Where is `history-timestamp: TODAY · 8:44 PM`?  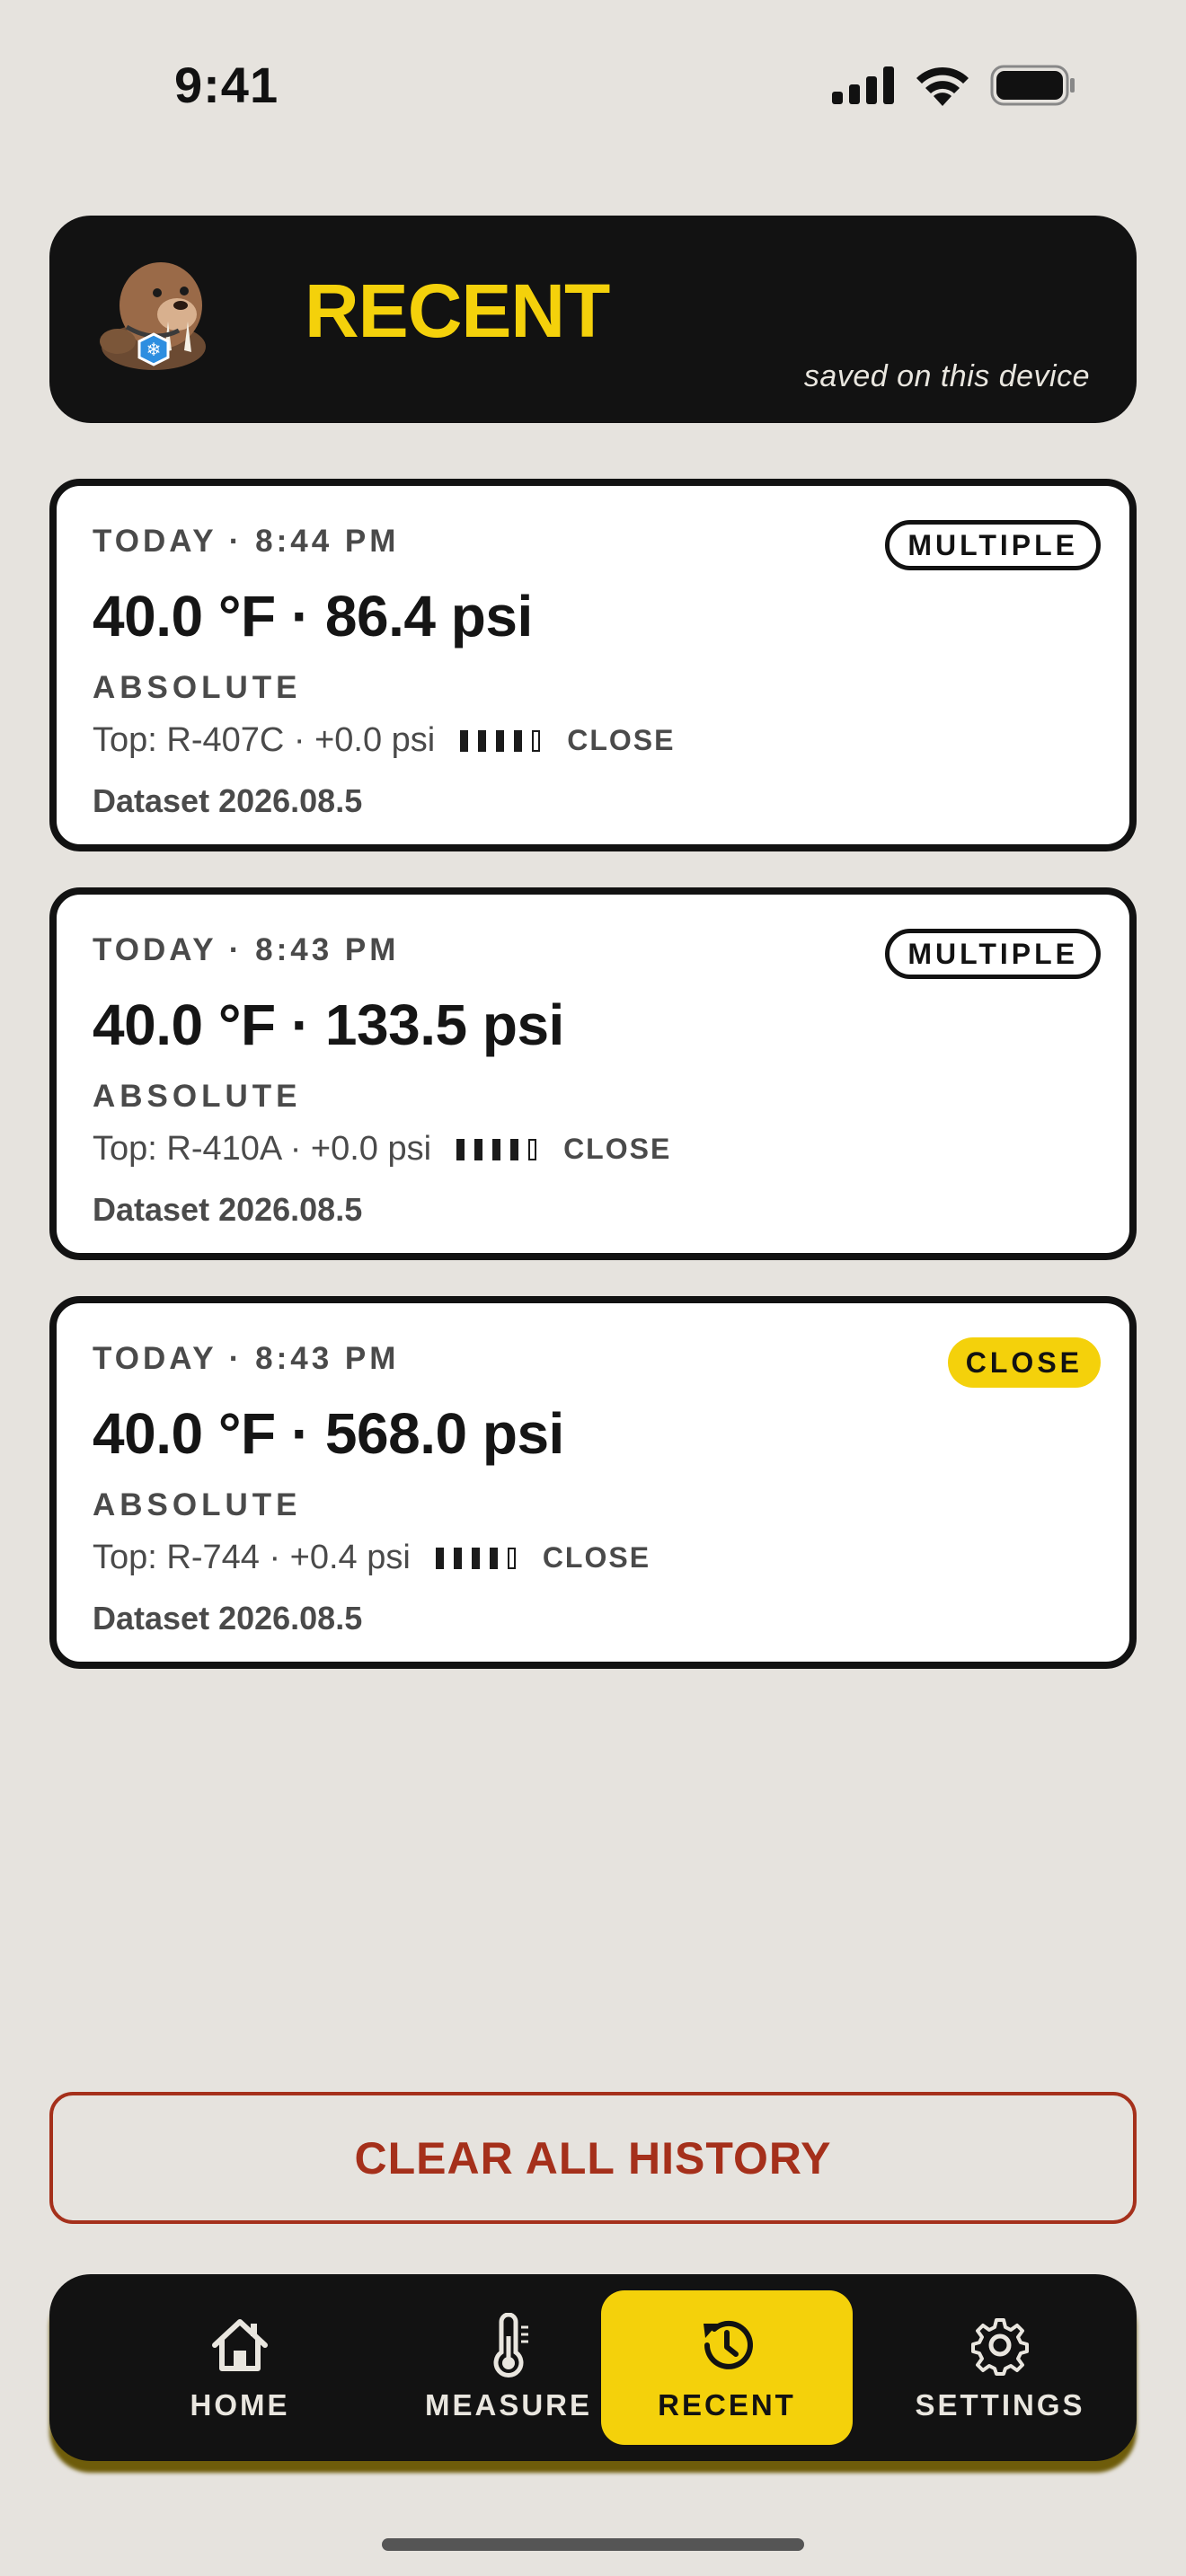
history-timestamp: TODAY · 8:44 PM is located at coordinates (246, 541).